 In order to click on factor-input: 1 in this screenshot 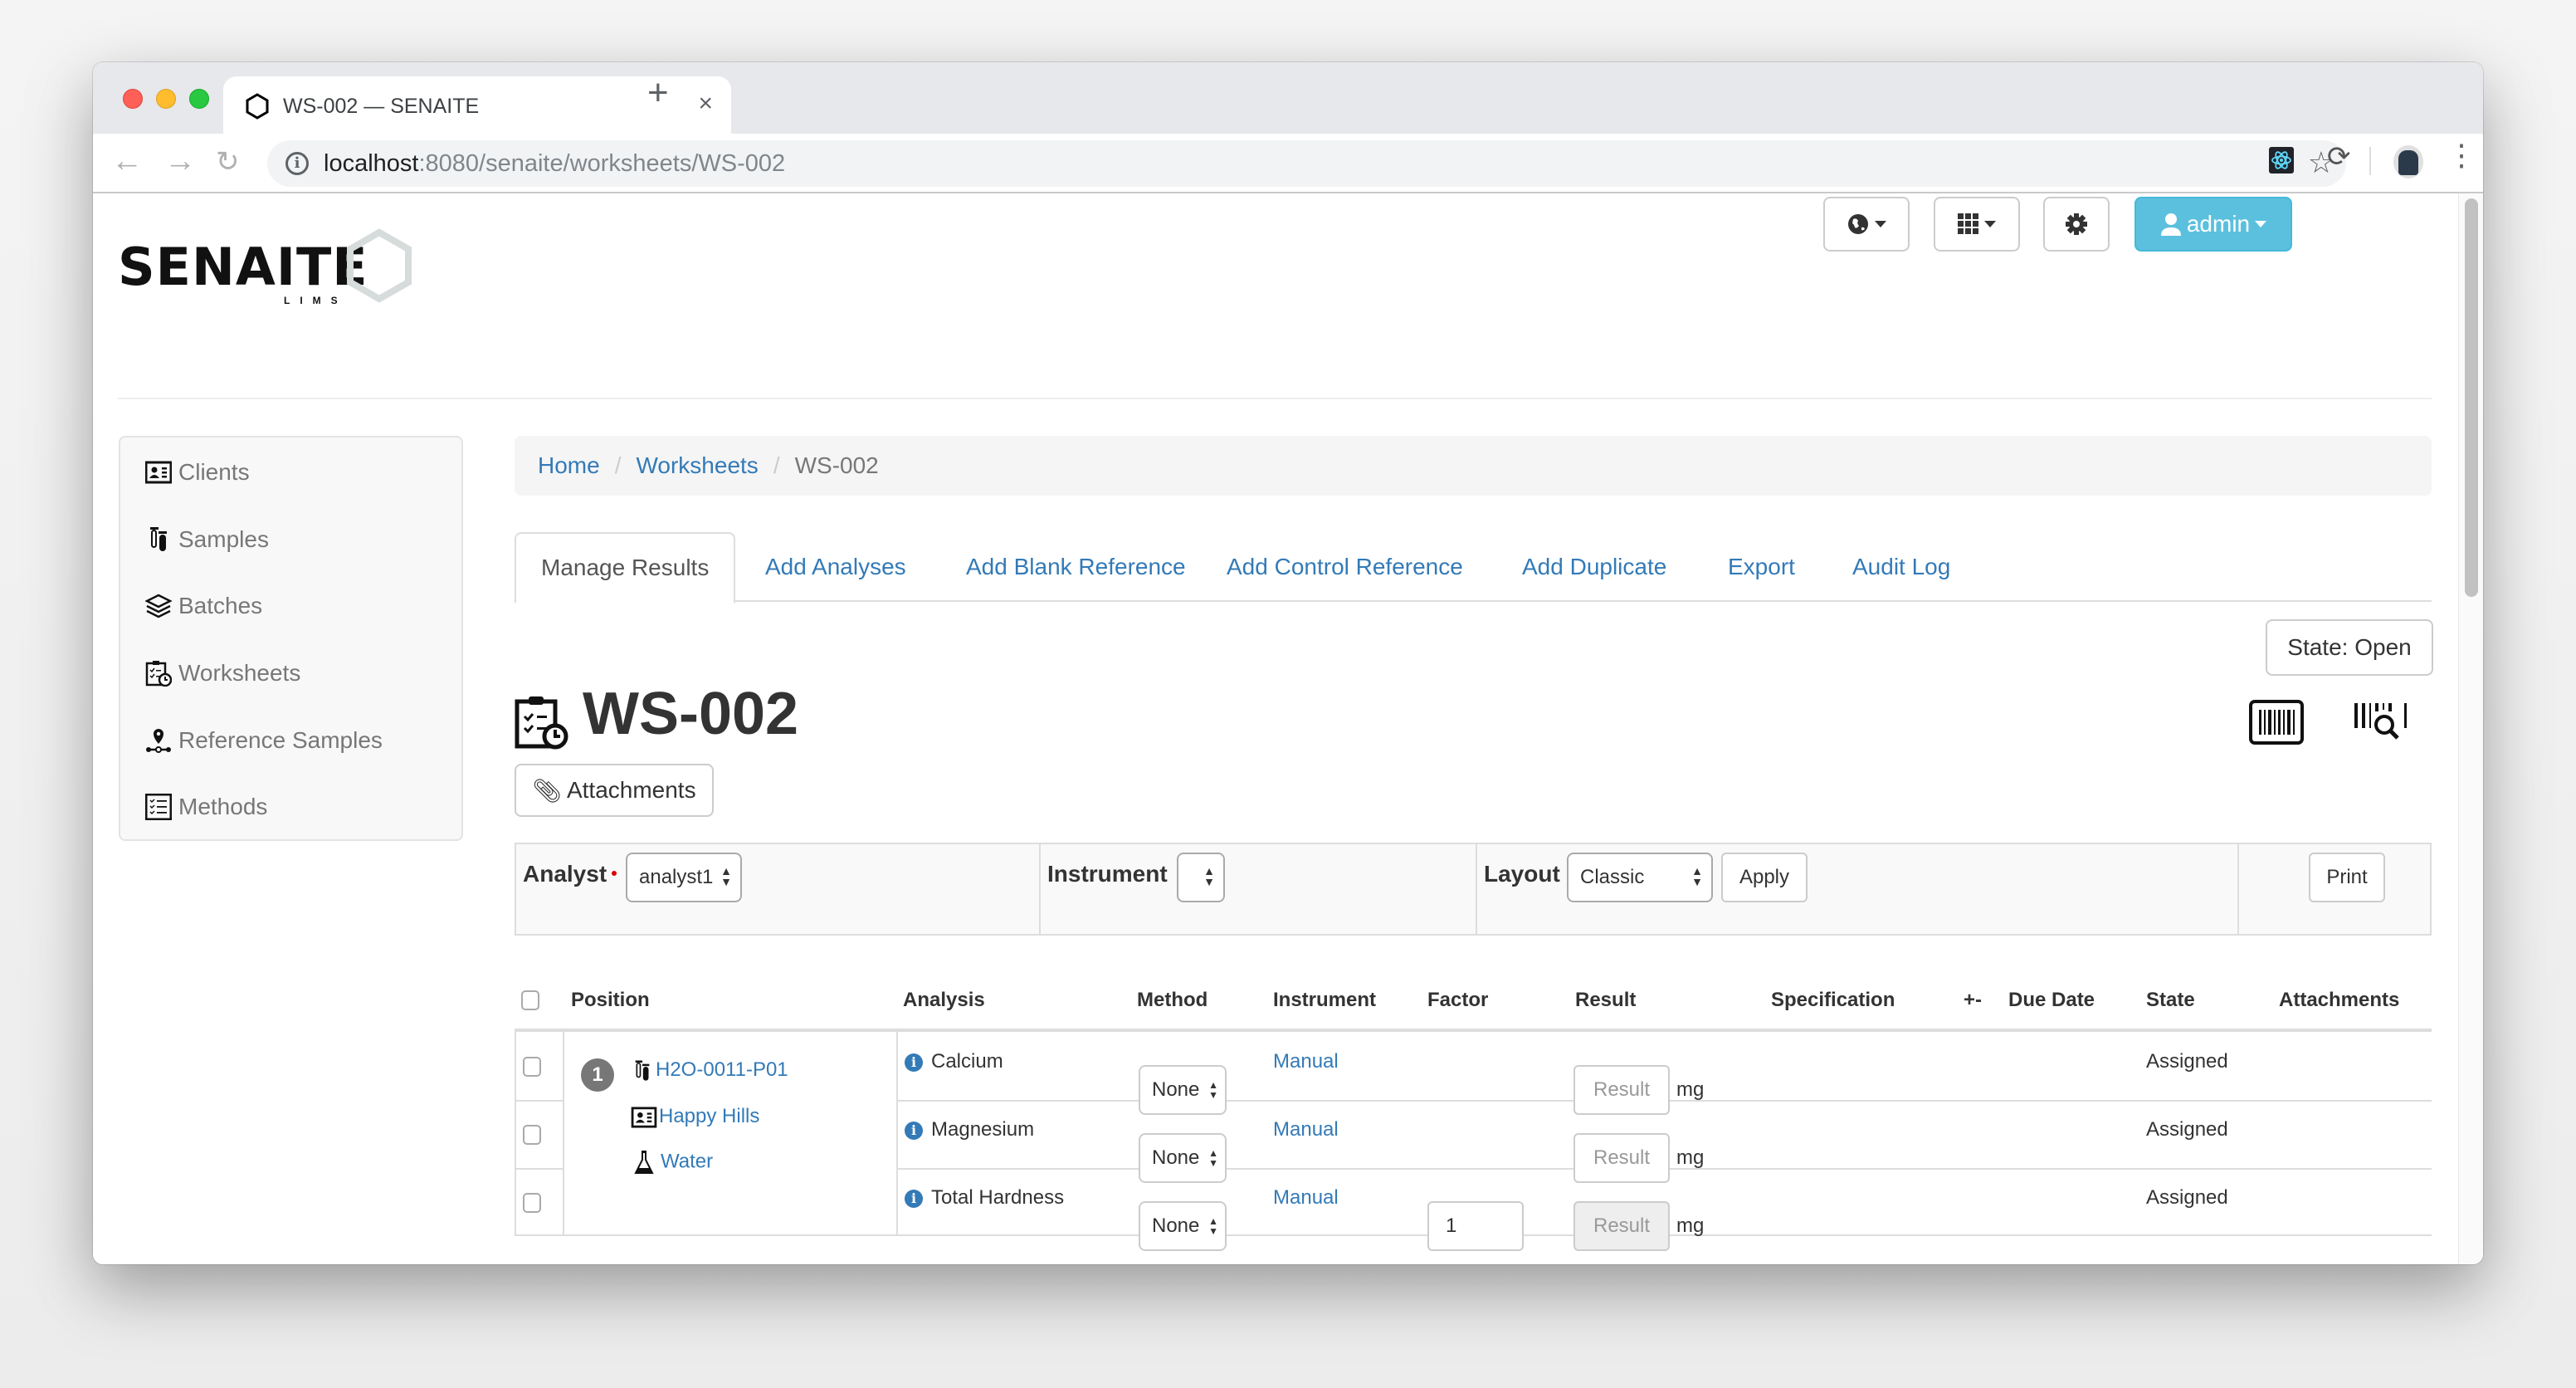, I will do `click(1475, 1226)`.